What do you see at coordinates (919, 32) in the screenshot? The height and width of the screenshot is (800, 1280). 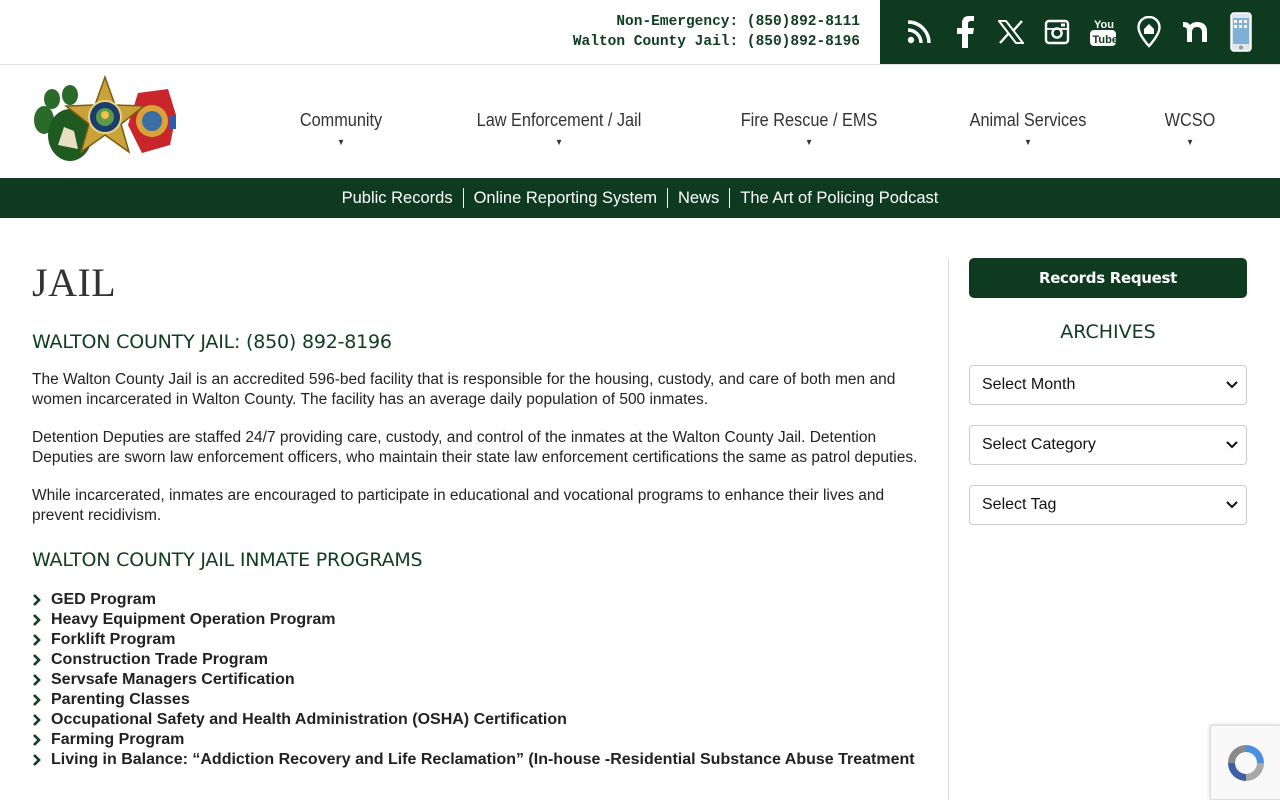 I see `rss-icon` at bounding box center [919, 32].